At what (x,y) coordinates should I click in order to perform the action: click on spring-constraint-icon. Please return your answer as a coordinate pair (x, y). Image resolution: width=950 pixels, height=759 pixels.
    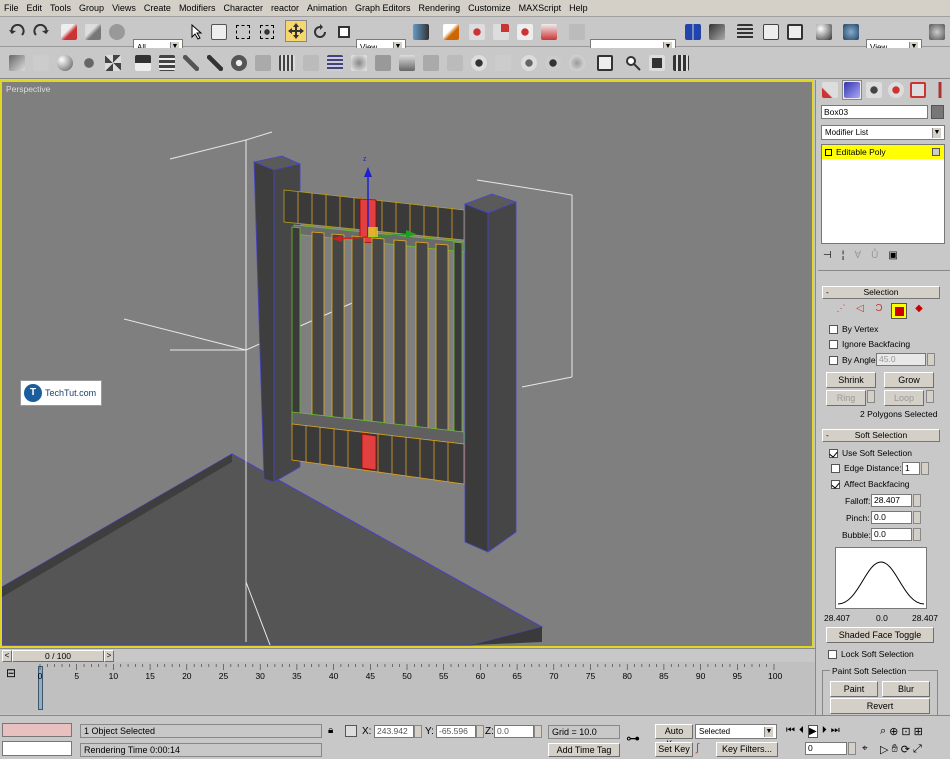
    Looking at the image, I should click on (431, 63).